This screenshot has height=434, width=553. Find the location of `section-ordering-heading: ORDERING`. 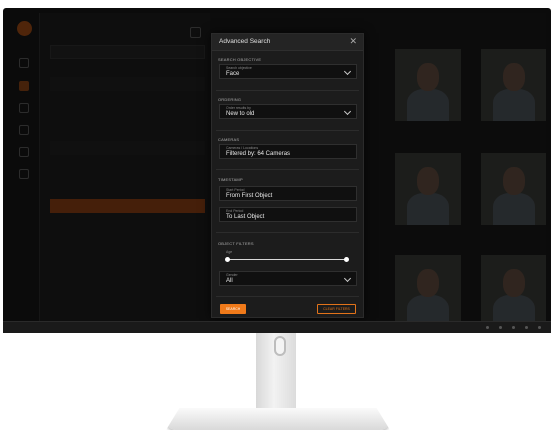

section-ordering-heading: ORDERING is located at coordinates (230, 99).